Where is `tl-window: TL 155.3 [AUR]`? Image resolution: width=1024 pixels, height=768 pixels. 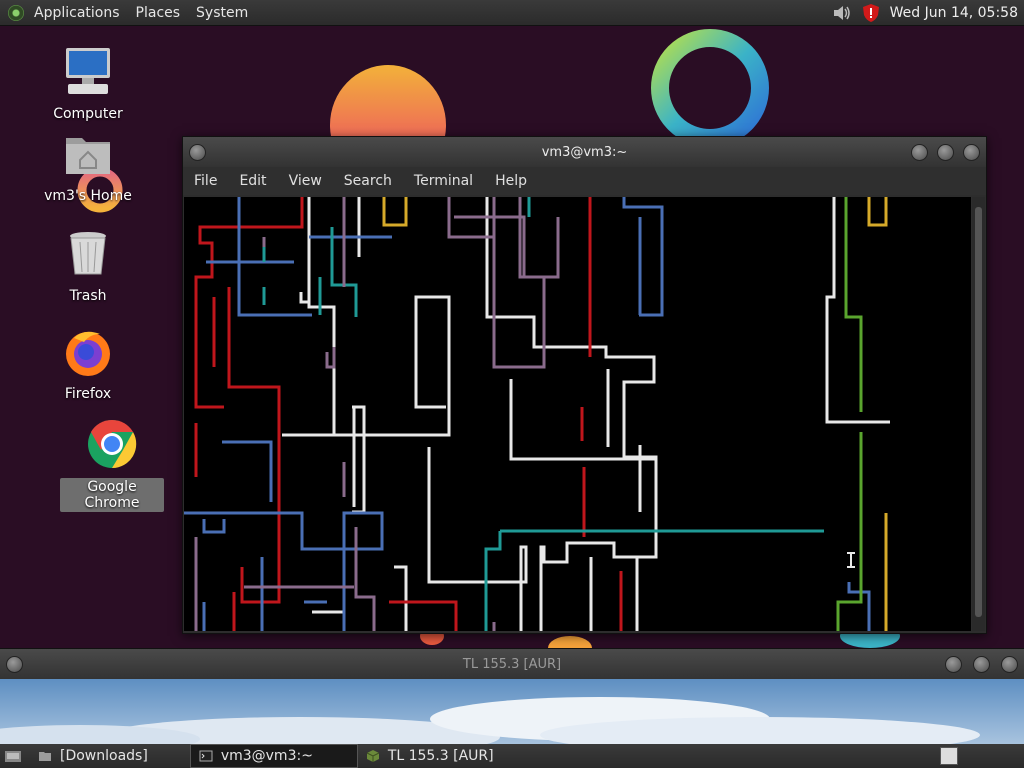
tl-window: TL 155.3 [AUR] is located at coordinates (512, 696).